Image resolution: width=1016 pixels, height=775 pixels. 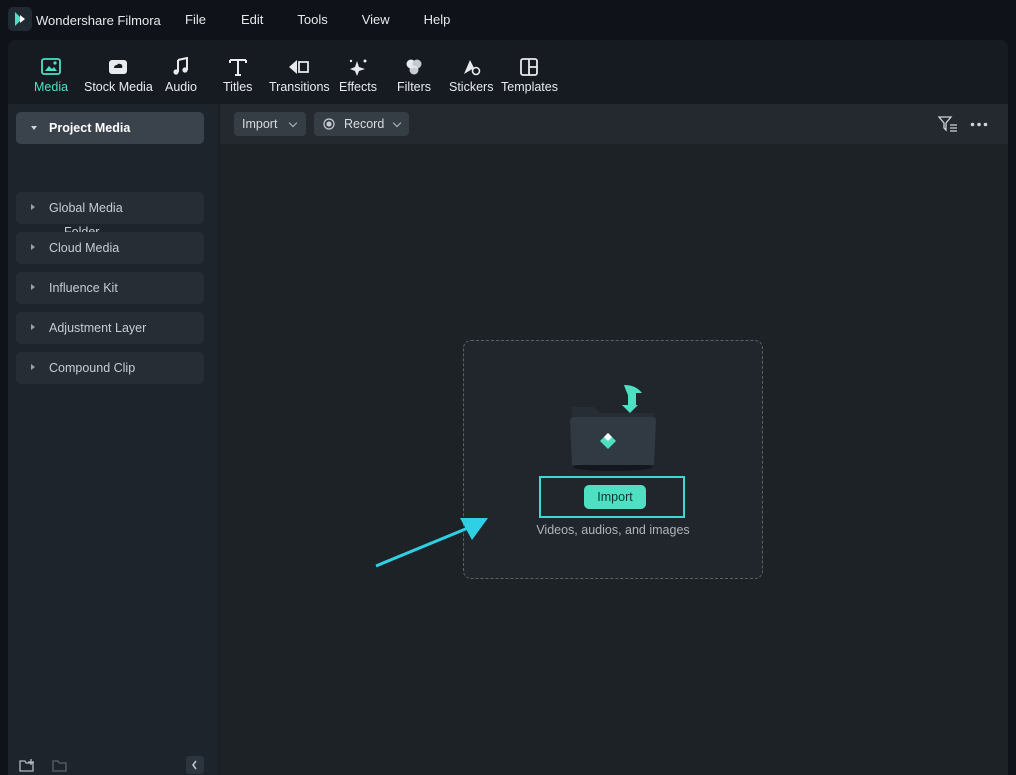 What do you see at coordinates (431, 543) in the screenshot?
I see `pointer-arrow-icon` at bounding box center [431, 543].